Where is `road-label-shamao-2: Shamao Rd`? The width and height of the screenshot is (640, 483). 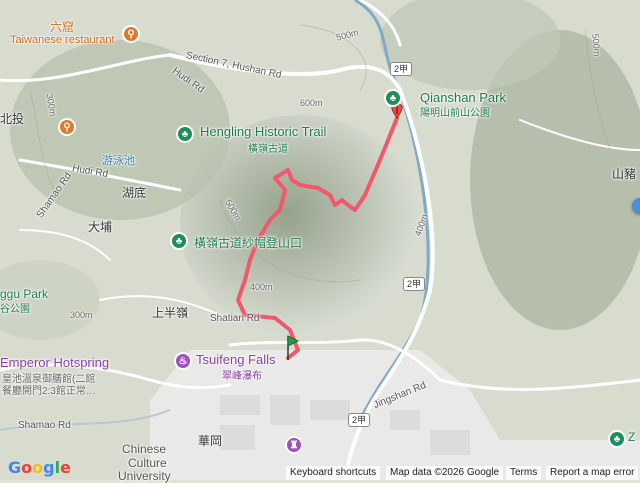
road-label-shamao-2: Shamao Rd is located at coordinates (44, 425).